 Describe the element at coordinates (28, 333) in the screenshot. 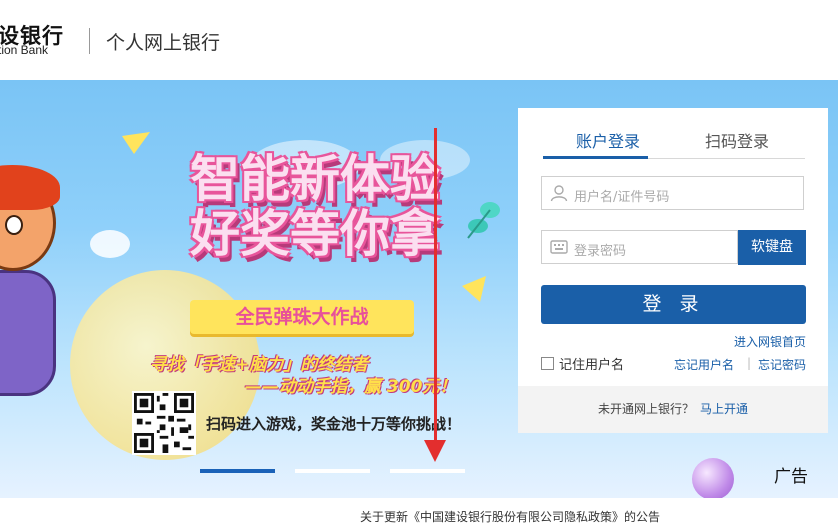

I see `character-suit` at that location.